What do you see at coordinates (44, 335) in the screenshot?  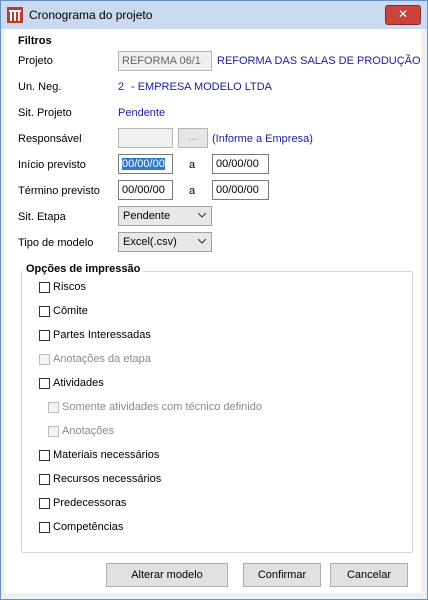 I see `checkbox-partes-interessadas` at bounding box center [44, 335].